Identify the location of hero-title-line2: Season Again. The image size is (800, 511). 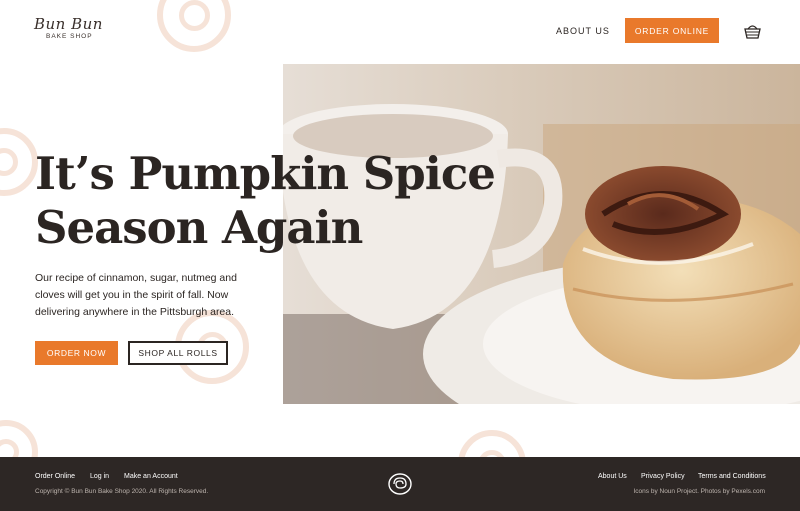
(199, 227).